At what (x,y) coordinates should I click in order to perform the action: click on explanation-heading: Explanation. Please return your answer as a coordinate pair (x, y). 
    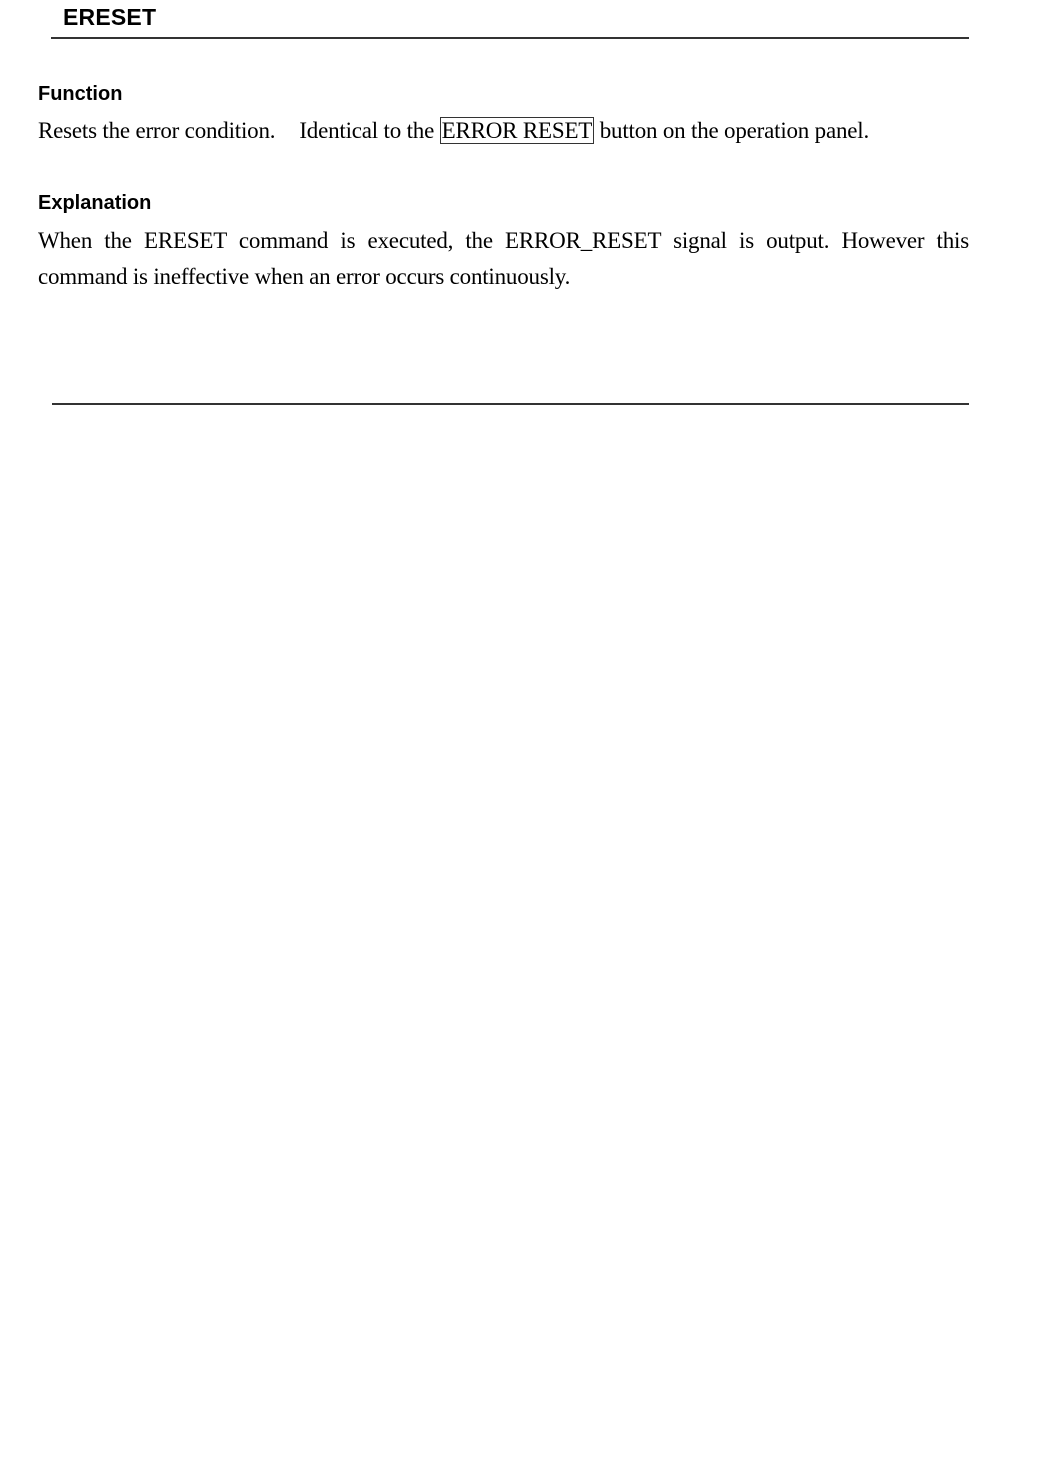
    Looking at the image, I should click on (95, 203).